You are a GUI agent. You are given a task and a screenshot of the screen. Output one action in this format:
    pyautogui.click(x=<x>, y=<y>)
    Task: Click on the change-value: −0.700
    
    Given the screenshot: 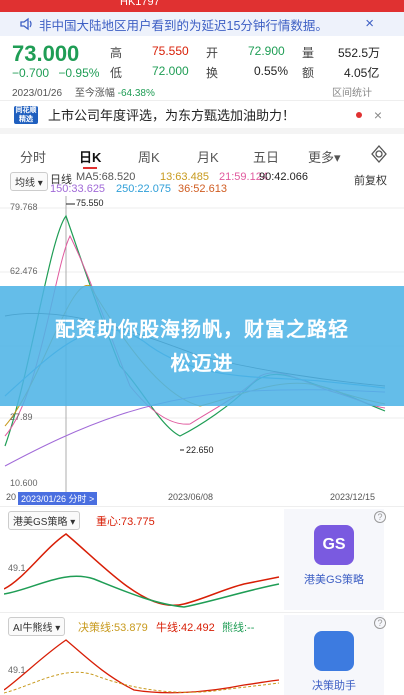 What is the action you would take?
    pyautogui.click(x=31, y=73)
    